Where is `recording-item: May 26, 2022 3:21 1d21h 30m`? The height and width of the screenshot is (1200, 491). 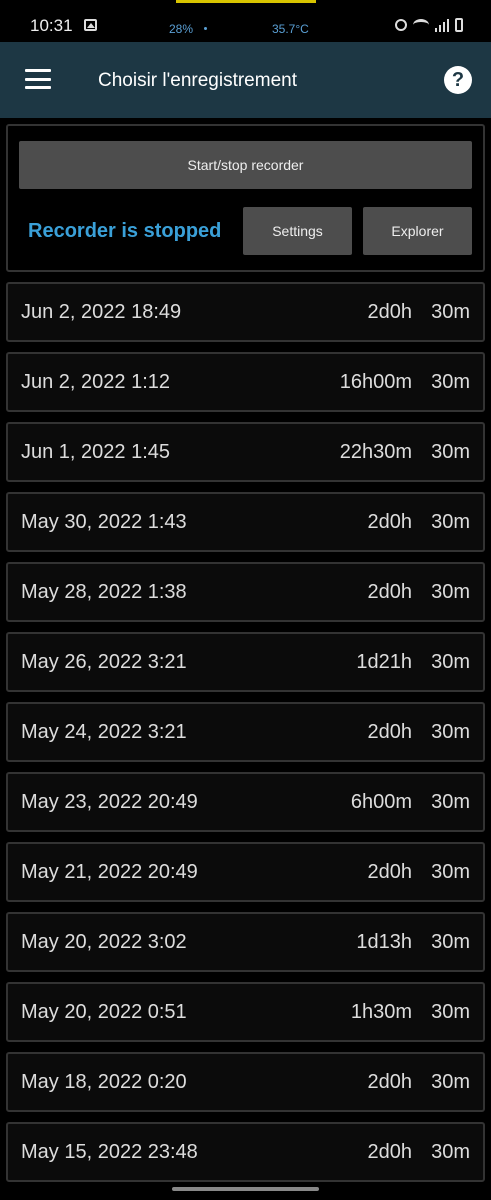
recording-item: May 26, 2022 3:21 1d21h 30m is located at coordinates (245, 662).